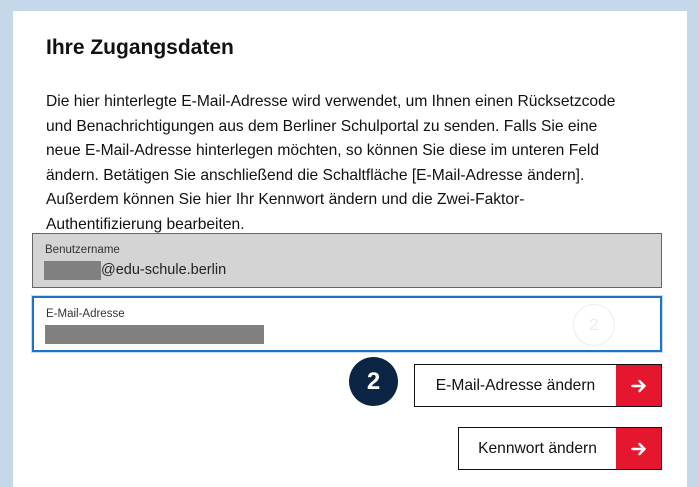 The width and height of the screenshot is (699, 487). I want to click on change-email-label: E-Mail-Adresse ändern, so click(515, 385).